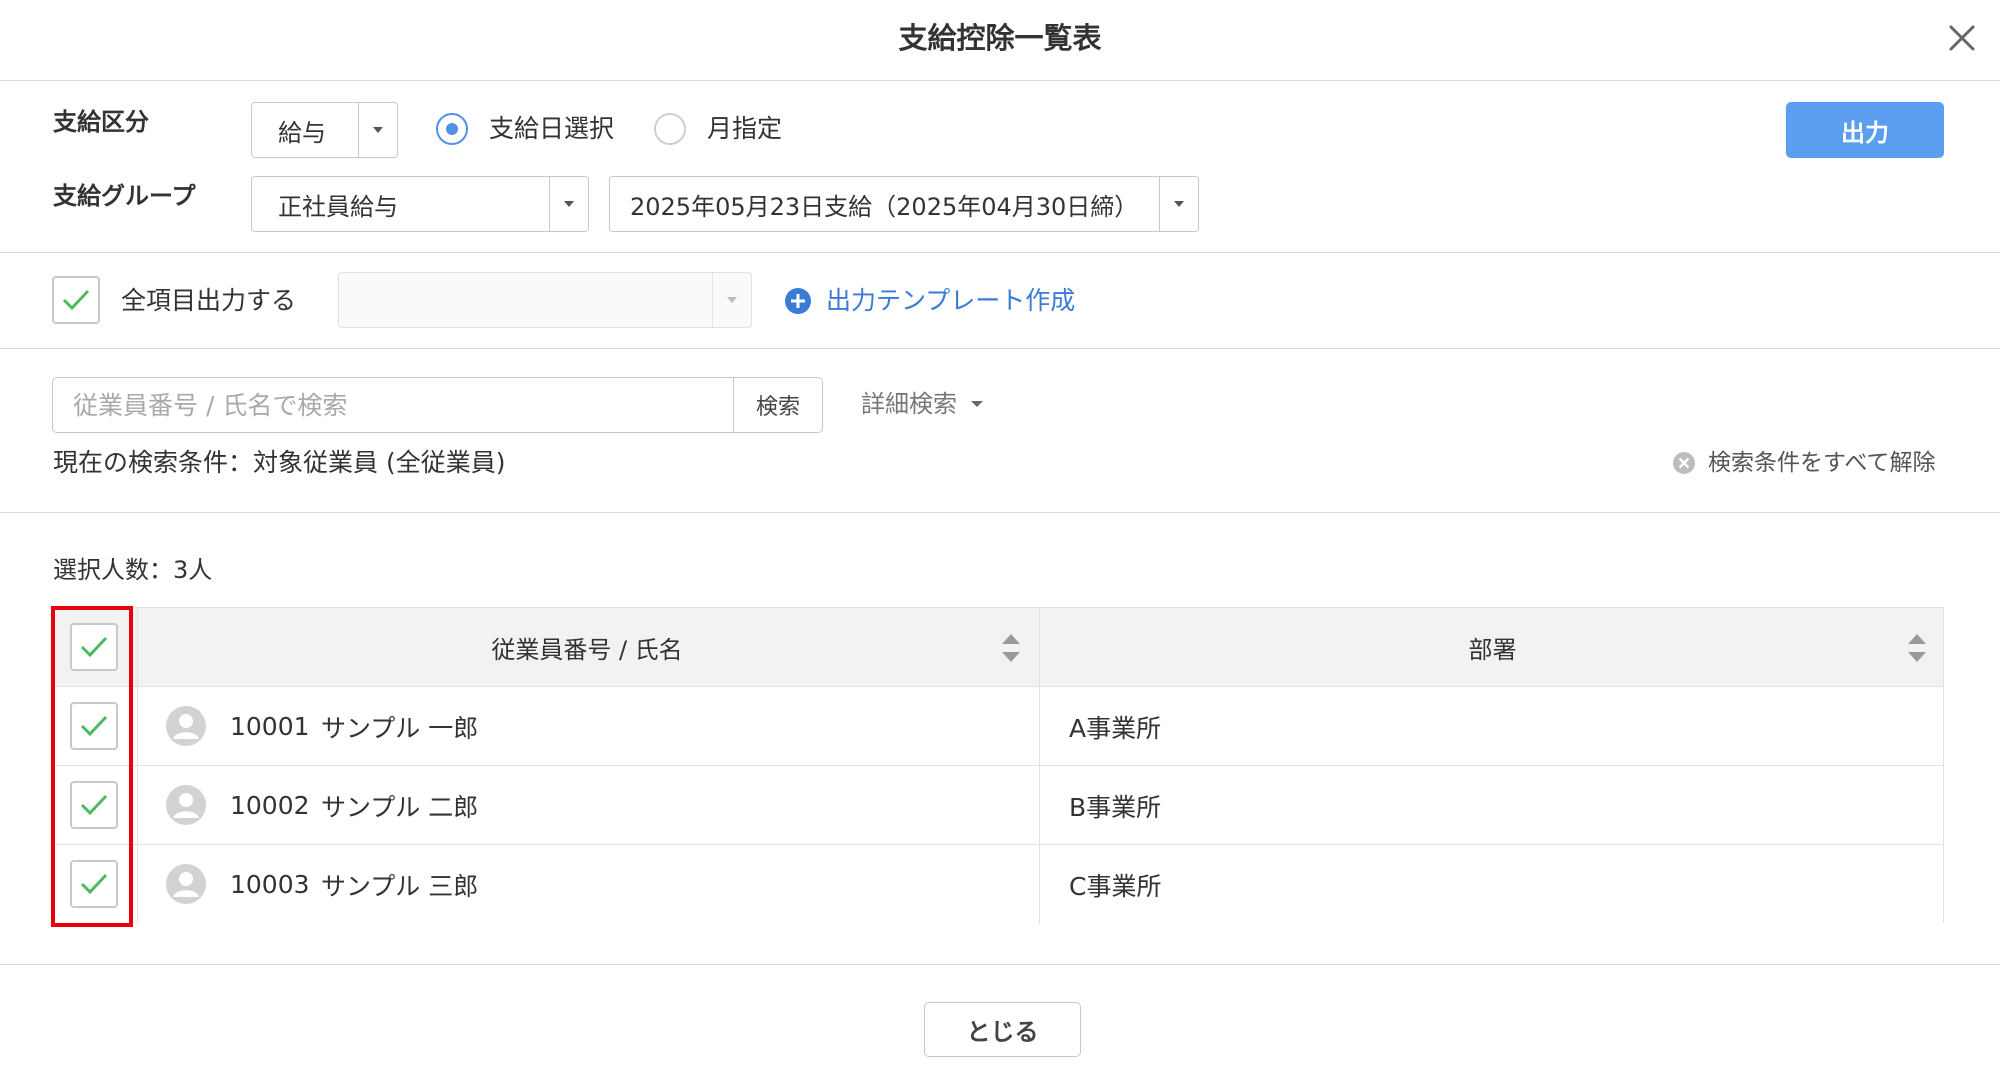 The image size is (2000, 1087). Describe the element at coordinates (400, 728) in the screenshot. I see `employee-name: サンプル 一郎` at that location.